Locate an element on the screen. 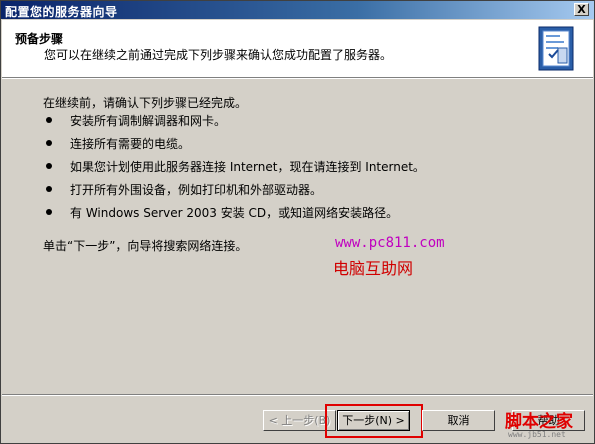 The width and height of the screenshot is (595, 444). wizard-header: 预备步骤 您可以在继续之前通过完成下列步骤来确认您成功配置了服务器。 is located at coordinates (297, 49).